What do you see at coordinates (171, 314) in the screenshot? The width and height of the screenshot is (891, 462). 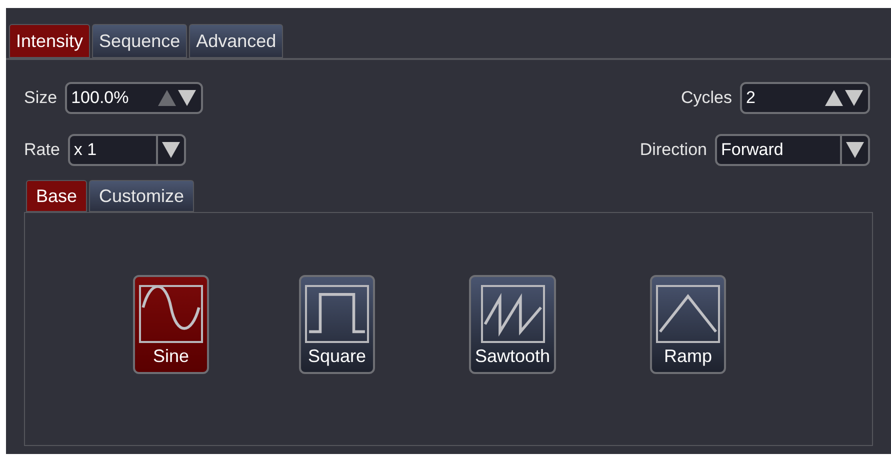 I see `sine-wave-icon` at bounding box center [171, 314].